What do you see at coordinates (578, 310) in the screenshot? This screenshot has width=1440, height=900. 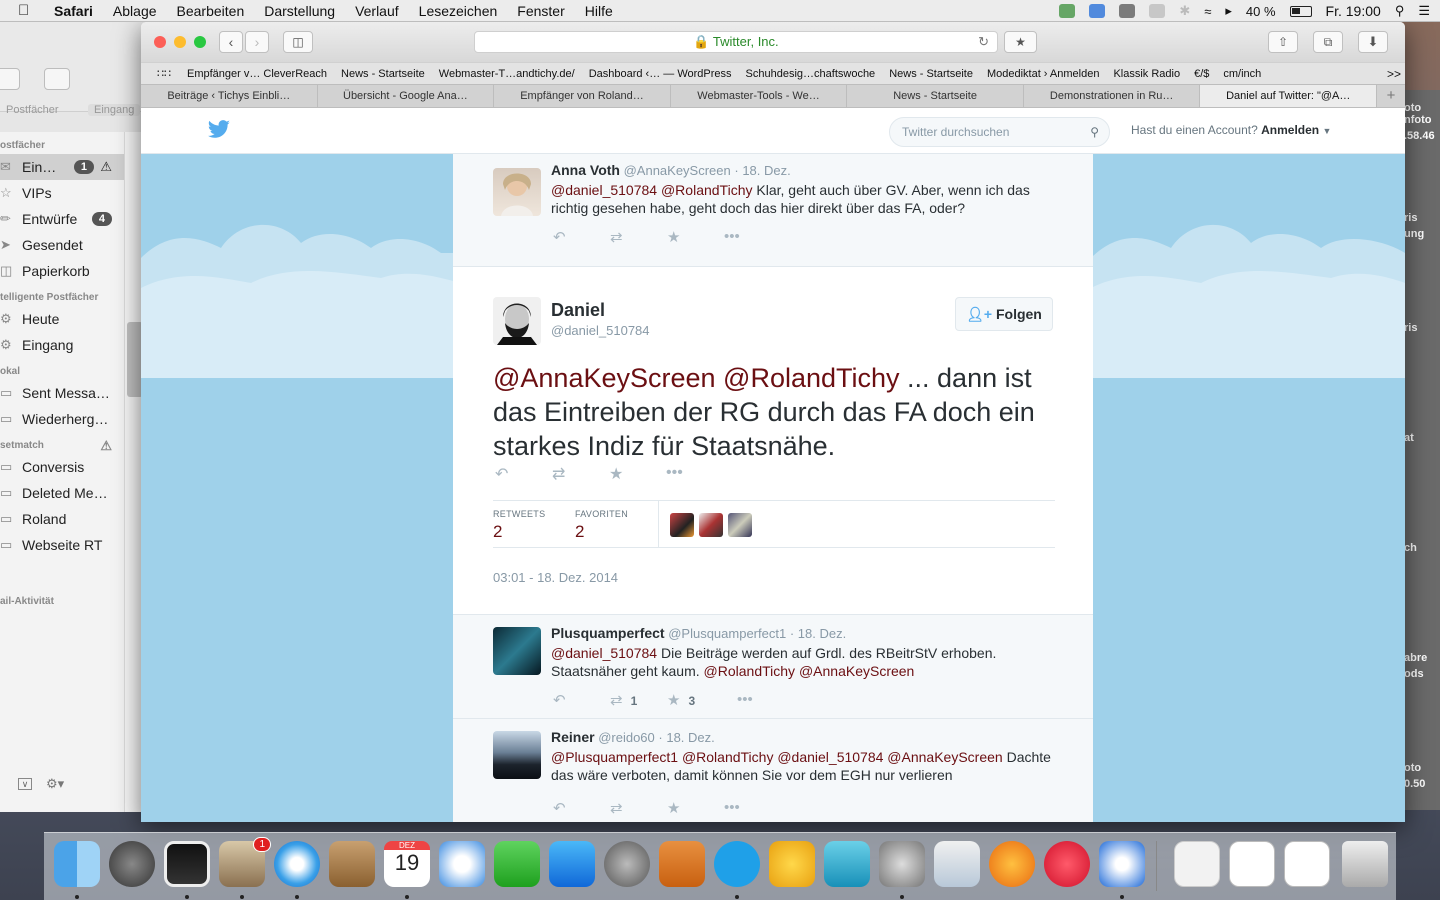 I see `author-name: Daniel` at bounding box center [578, 310].